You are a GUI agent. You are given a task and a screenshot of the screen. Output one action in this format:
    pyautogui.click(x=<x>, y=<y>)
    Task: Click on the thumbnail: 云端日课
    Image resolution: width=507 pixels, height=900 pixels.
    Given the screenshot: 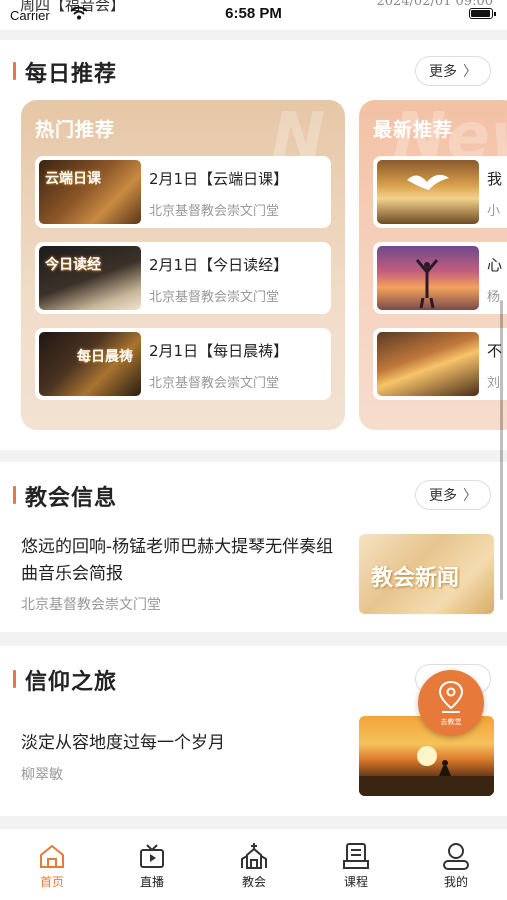 What is the action you would take?
    pyautogui.click(x=90, y=192)
    